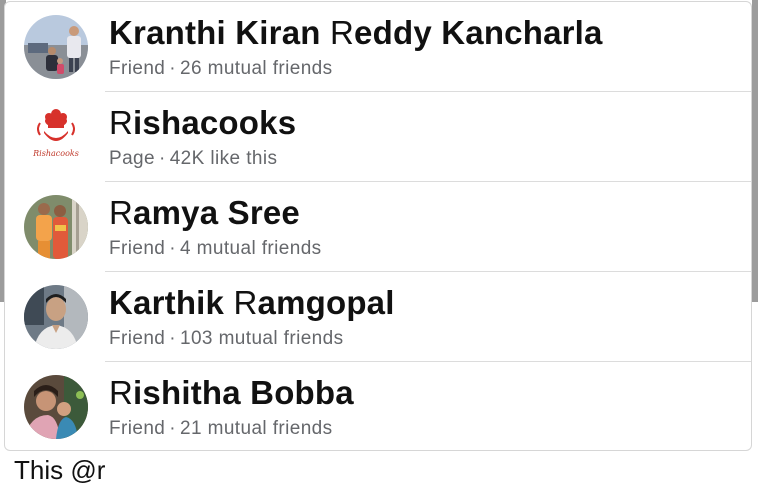 This screenshot has height=498, width=758. I want to click on suggestion-name: Kranthi Kiran Reddy Kancharla, so click(356, 32).